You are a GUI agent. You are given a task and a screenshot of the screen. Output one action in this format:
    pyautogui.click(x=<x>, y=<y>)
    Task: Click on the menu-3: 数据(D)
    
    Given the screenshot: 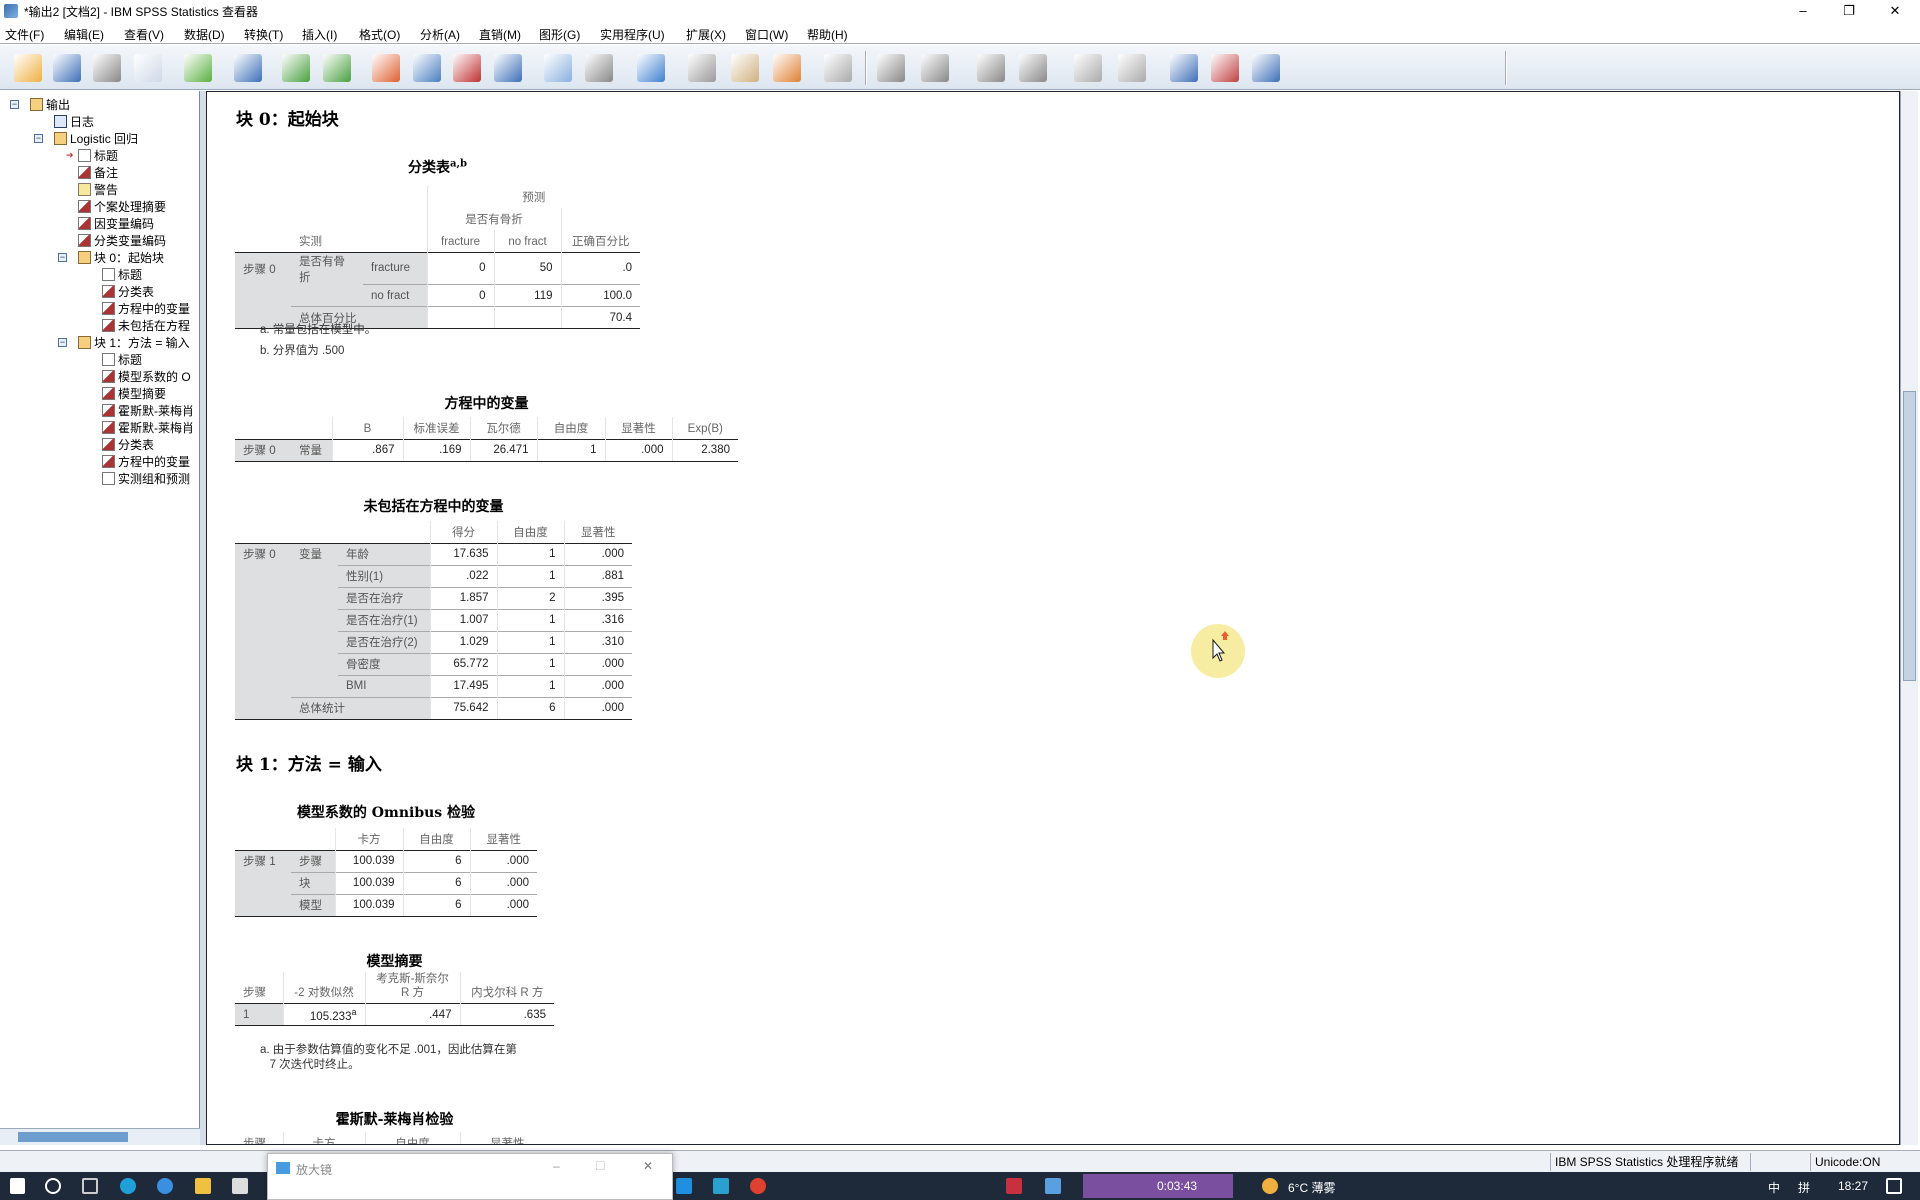 What is the action you would take?
    pyautogui.click(x=204, y=34)
    